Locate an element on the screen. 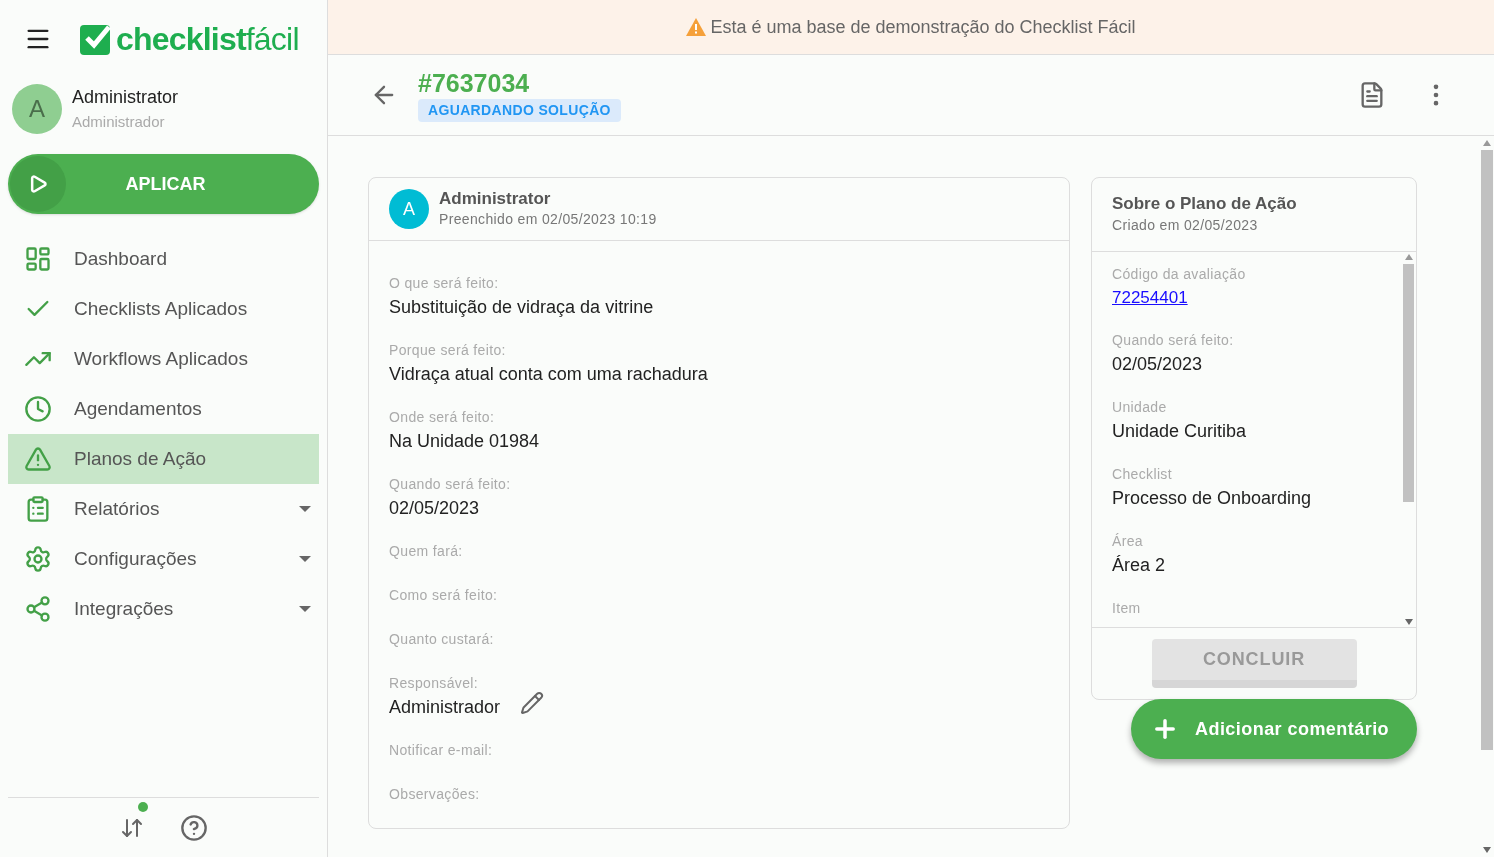 This screenshot has width=1494, height=857. author-name: Administrator is located at coordinates (495, 198).